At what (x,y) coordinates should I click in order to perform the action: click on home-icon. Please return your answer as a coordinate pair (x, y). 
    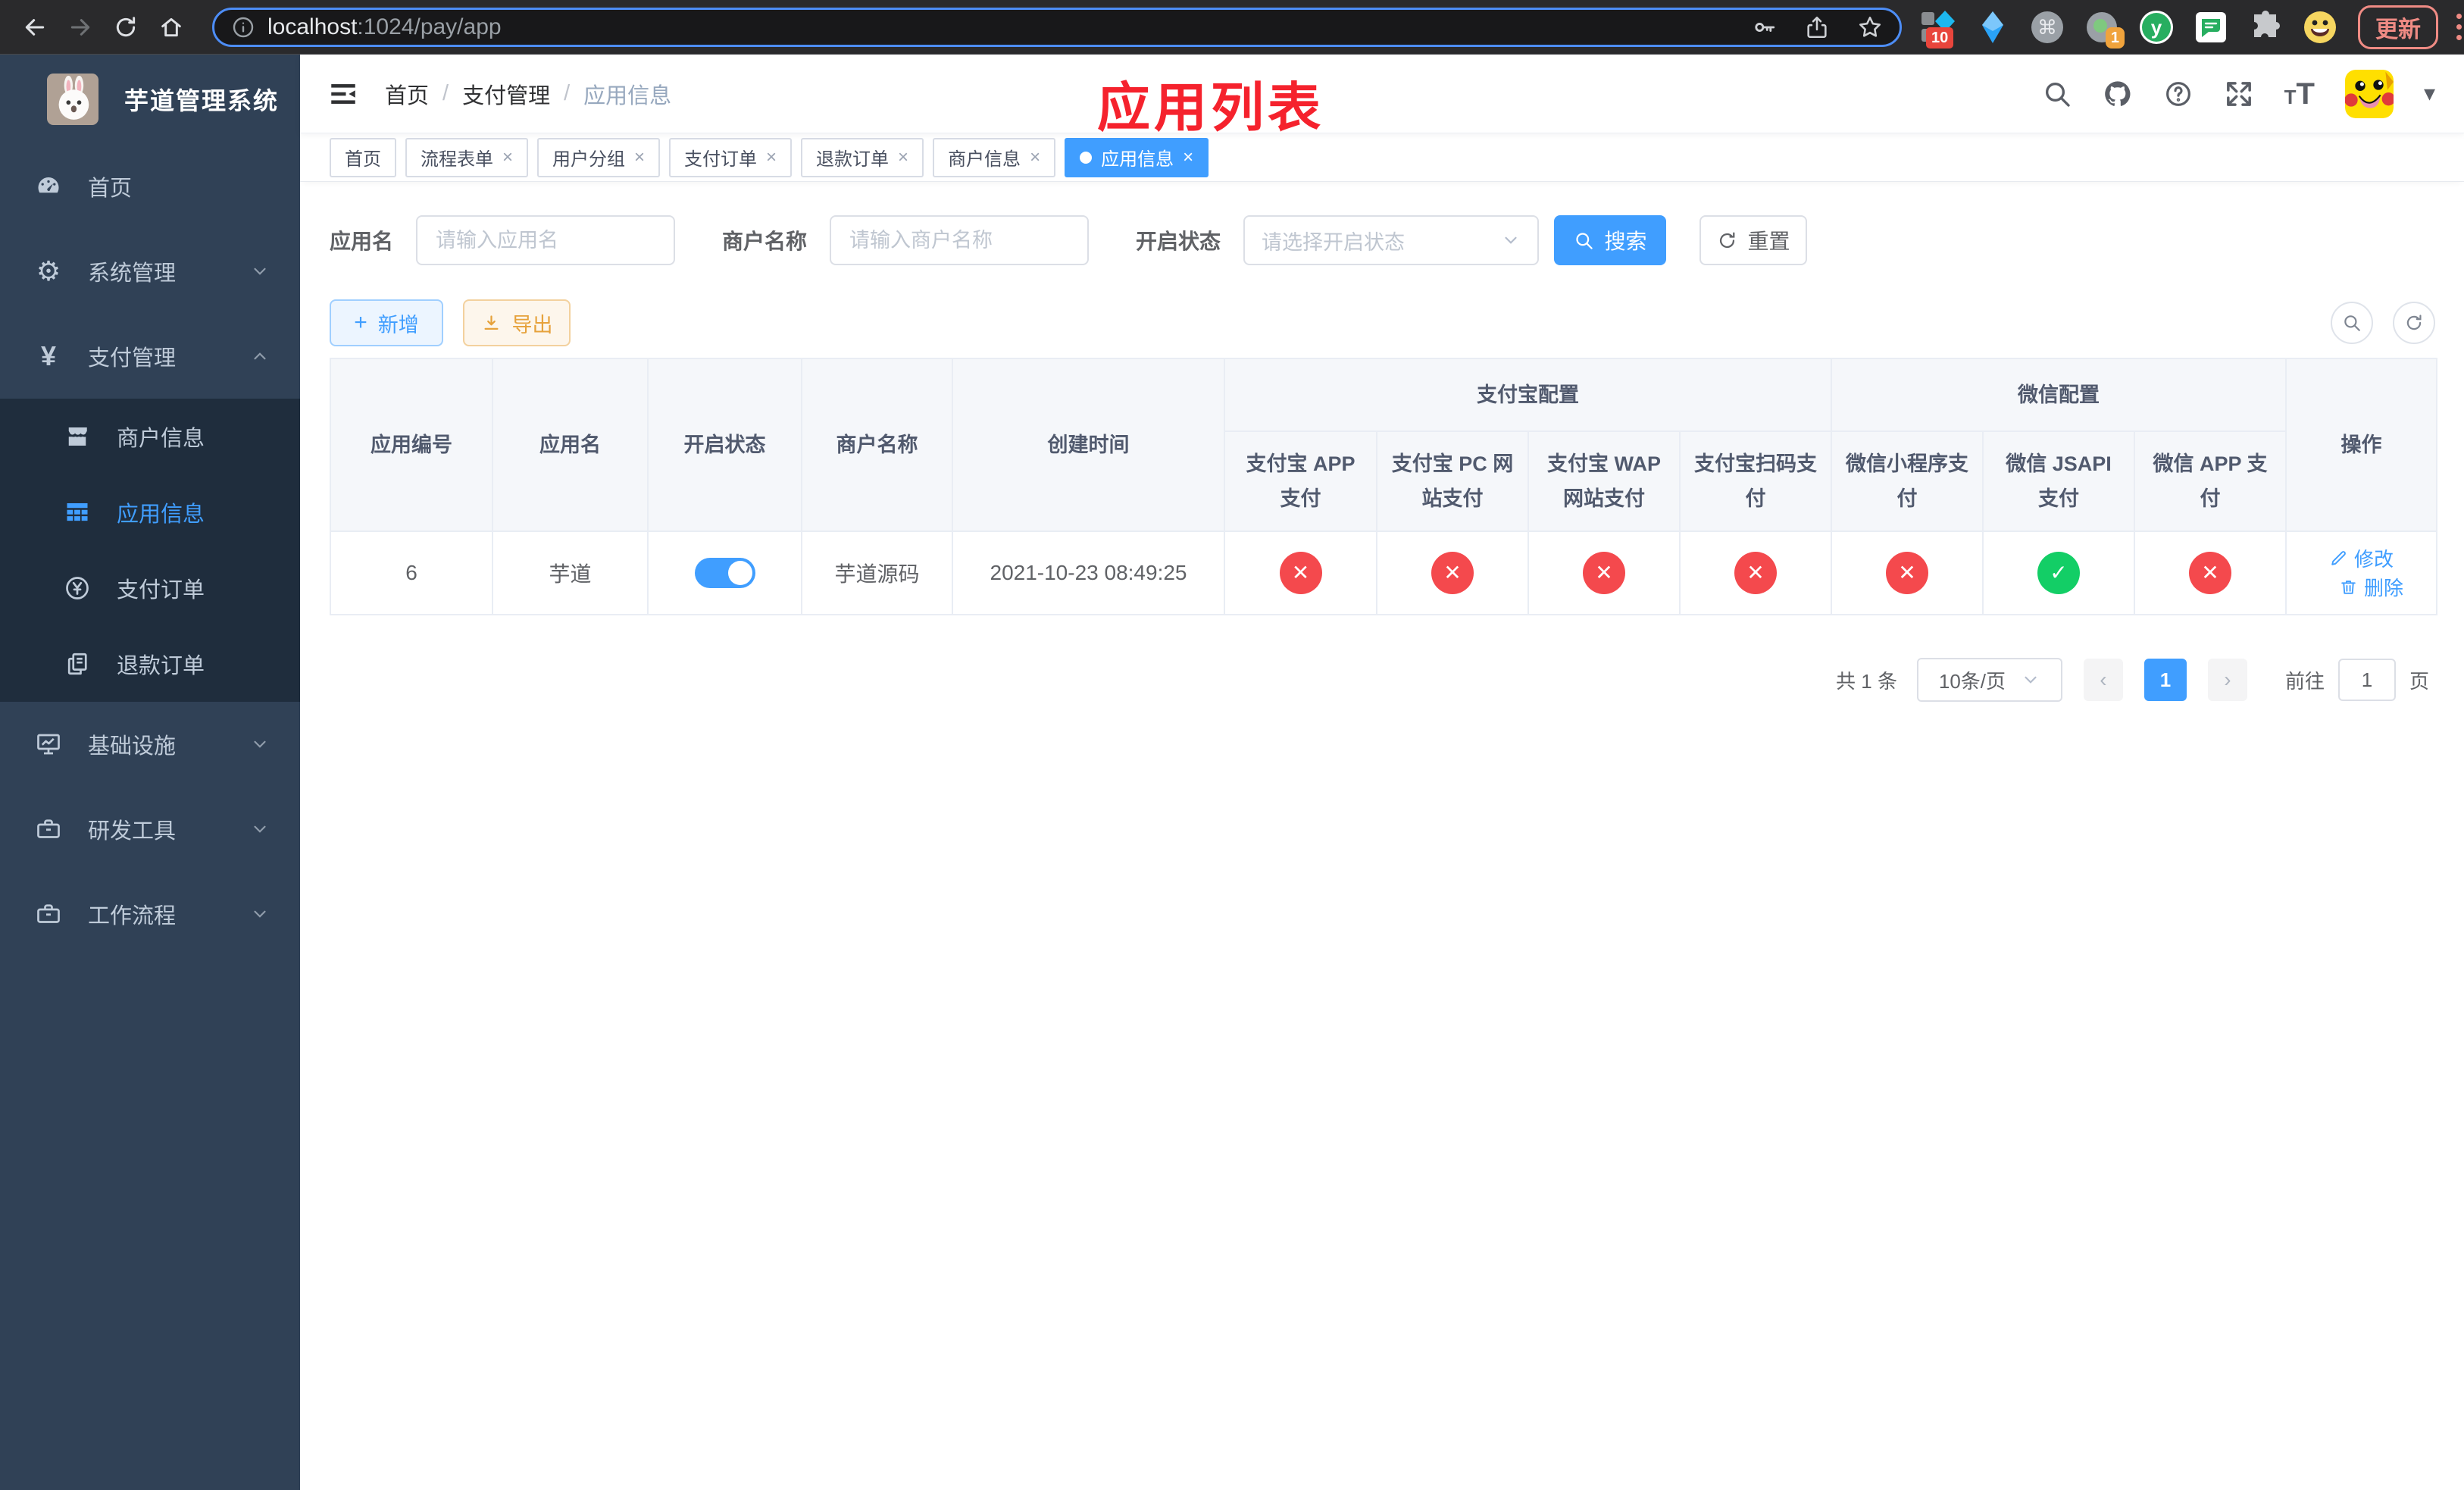
    Looking at the image, I should click on (171, 28).